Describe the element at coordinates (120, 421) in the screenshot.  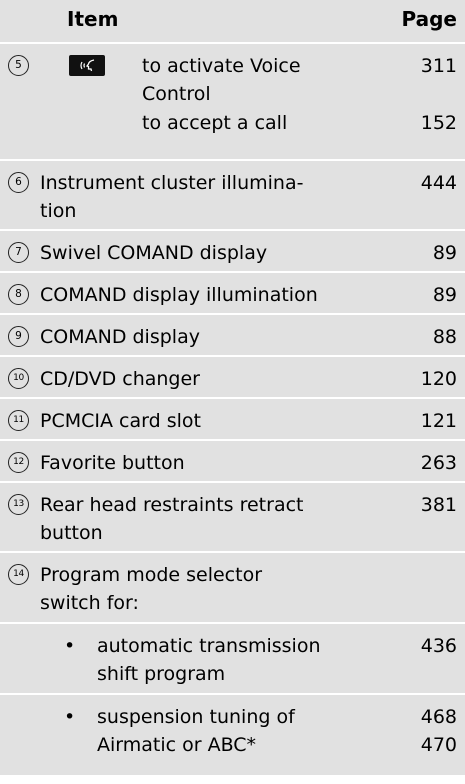
I see `item-text: PCMCIA card slot` at that location.